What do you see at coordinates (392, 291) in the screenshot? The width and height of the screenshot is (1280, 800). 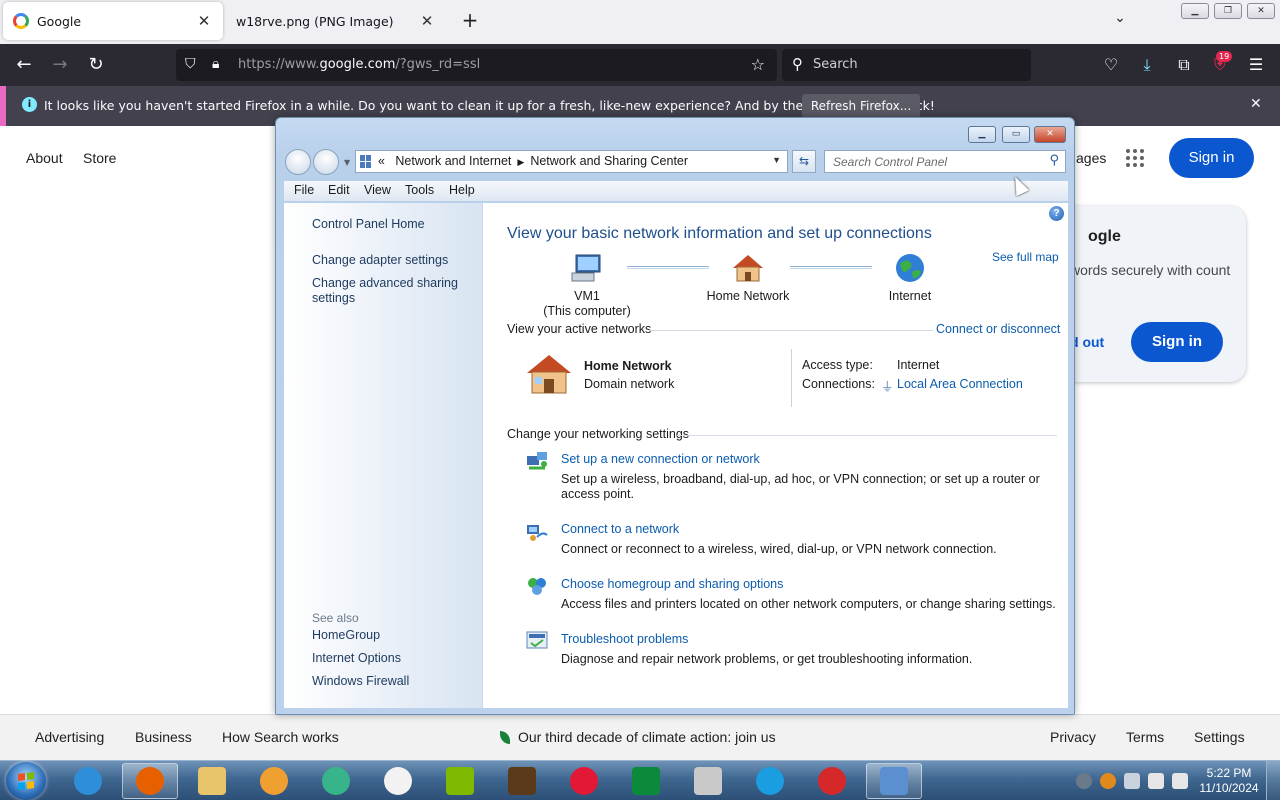 I see `change-advanced-sharing-link: Change advanced sharing settings` at bounding box center [392, 291].